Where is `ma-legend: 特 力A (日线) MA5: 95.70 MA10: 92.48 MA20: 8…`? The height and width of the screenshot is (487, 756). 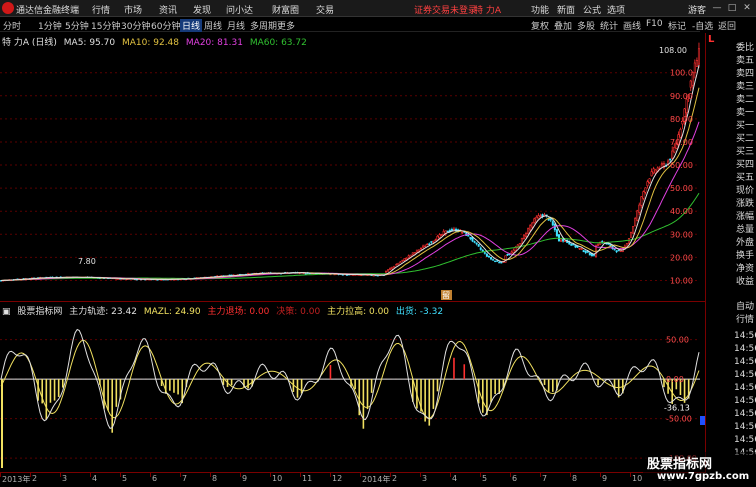
ma-legend: 特 力A (日线) MA5: 95.70 MA10: 92.48 MA20: 8… is located at coordinates (156, 41).